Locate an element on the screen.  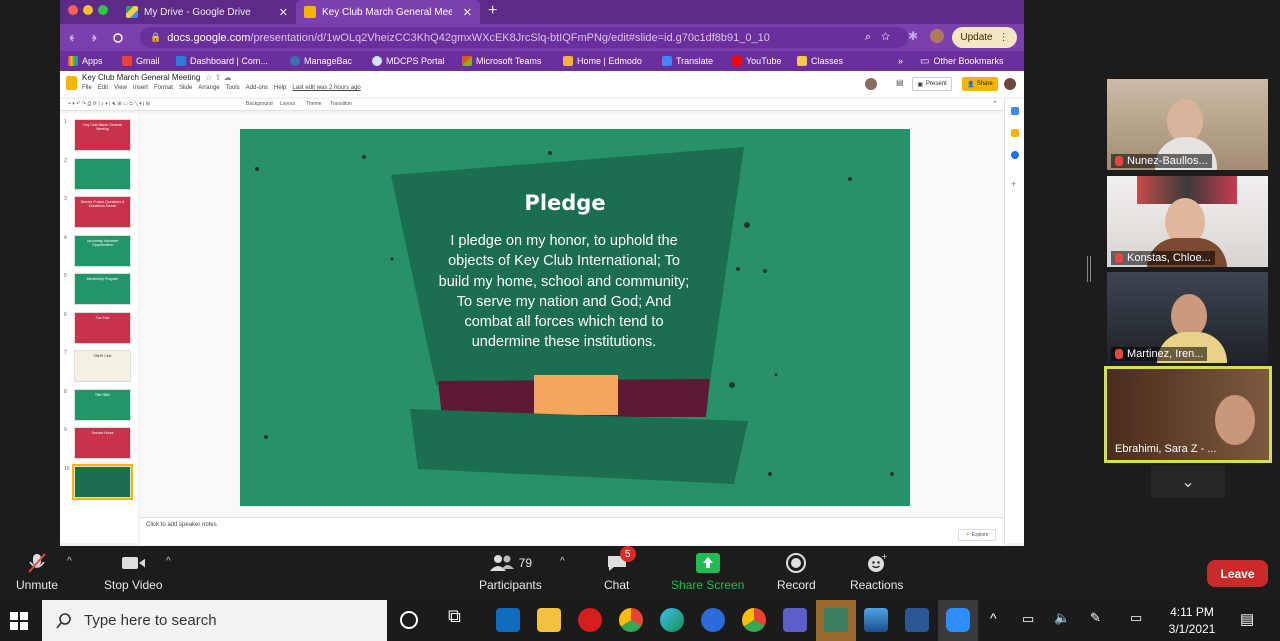
chrome-profile-icon is located at coordinates (754, 620).